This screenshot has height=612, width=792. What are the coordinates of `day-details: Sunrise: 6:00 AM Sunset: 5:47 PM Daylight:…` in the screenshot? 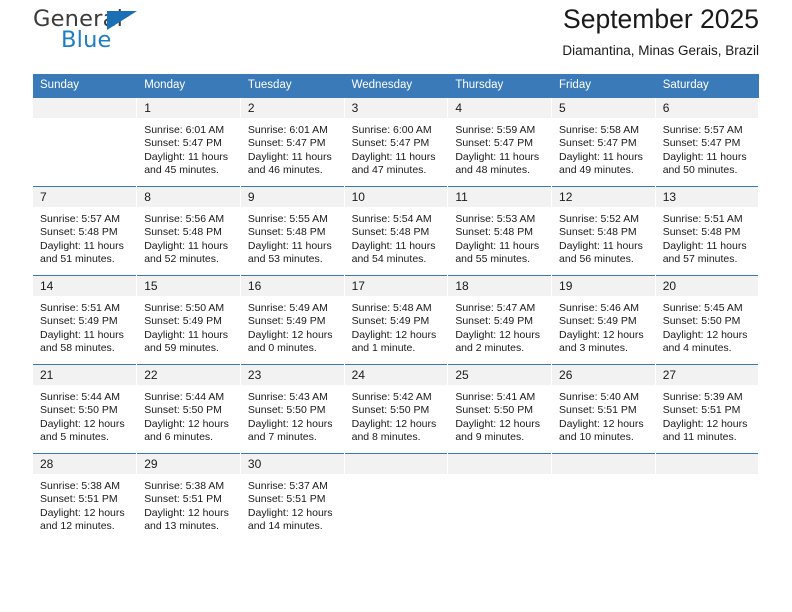 It's located at (396, 148).